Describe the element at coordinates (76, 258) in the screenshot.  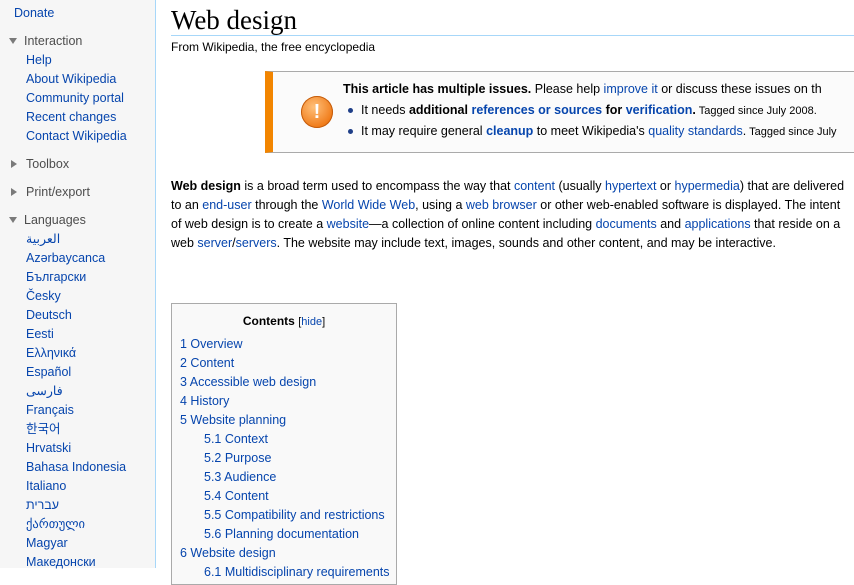
I see `language-link: Azərbaycanca` at that location.